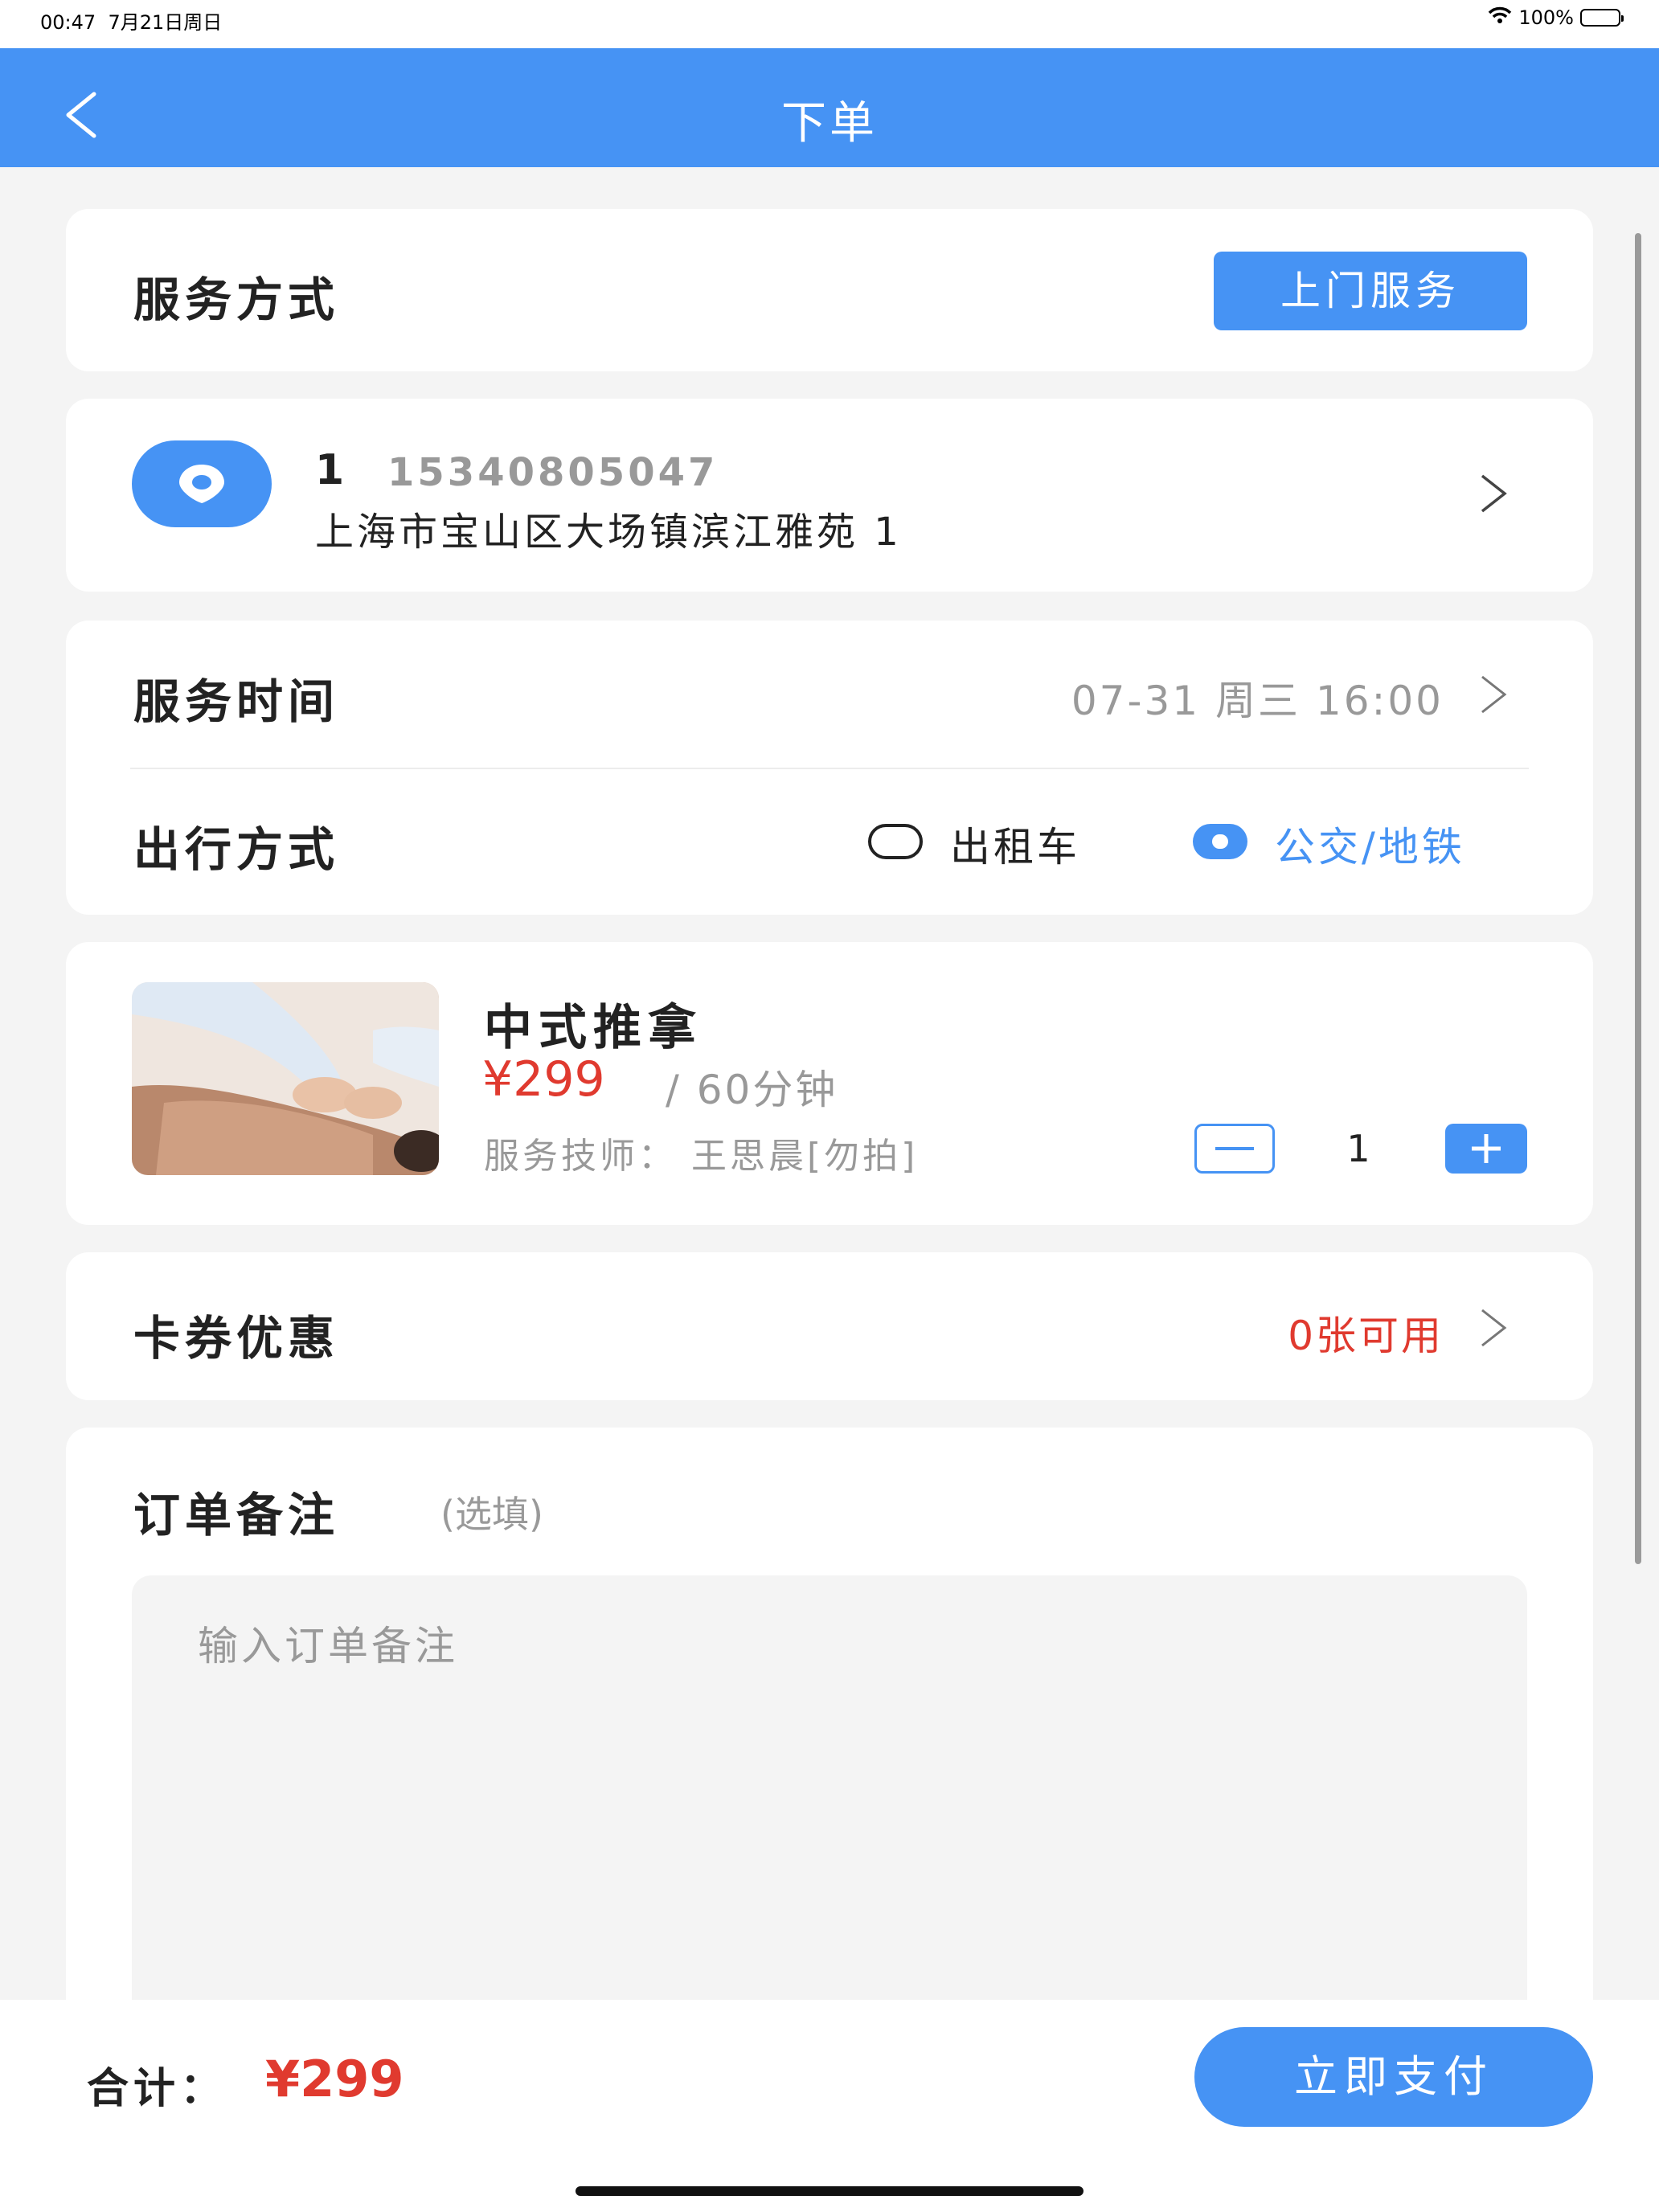  I want to click on quantity-decrease-button, so click(1234, 1149).